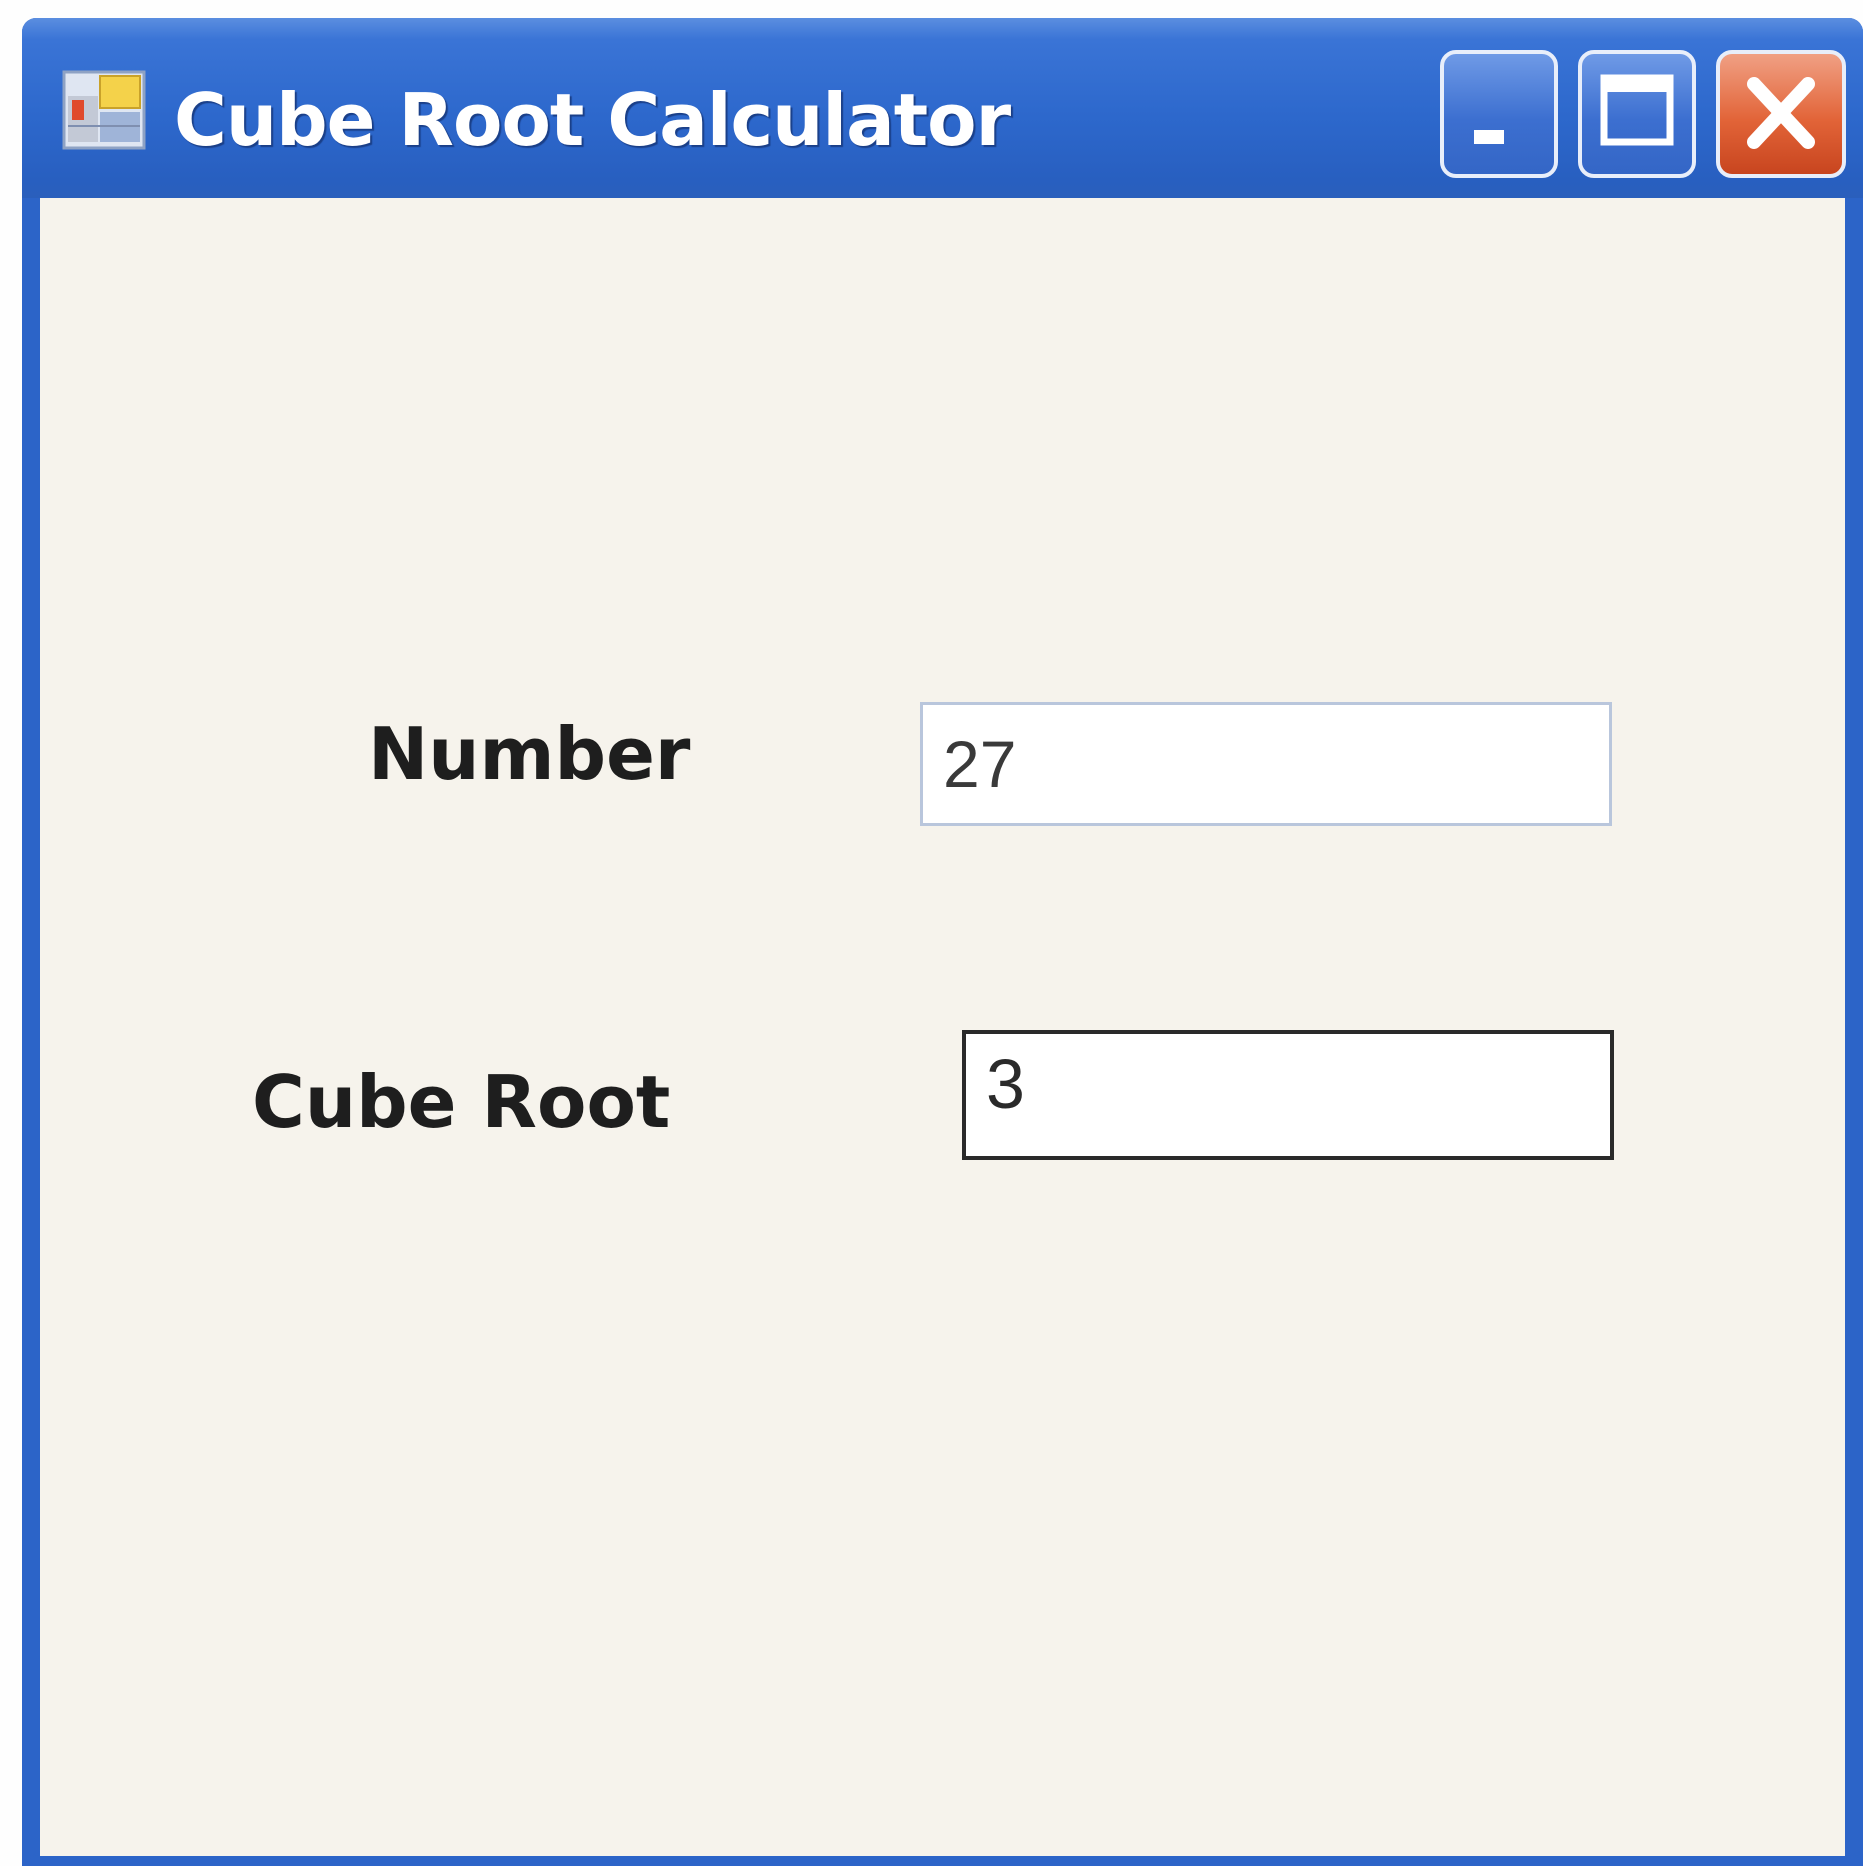 The image size is (1863, 1866). What do you see at coordinates (592, 120) in the screenshot?
I see `window-title: Cube Root Calculator` at bounding box center [592, 120].